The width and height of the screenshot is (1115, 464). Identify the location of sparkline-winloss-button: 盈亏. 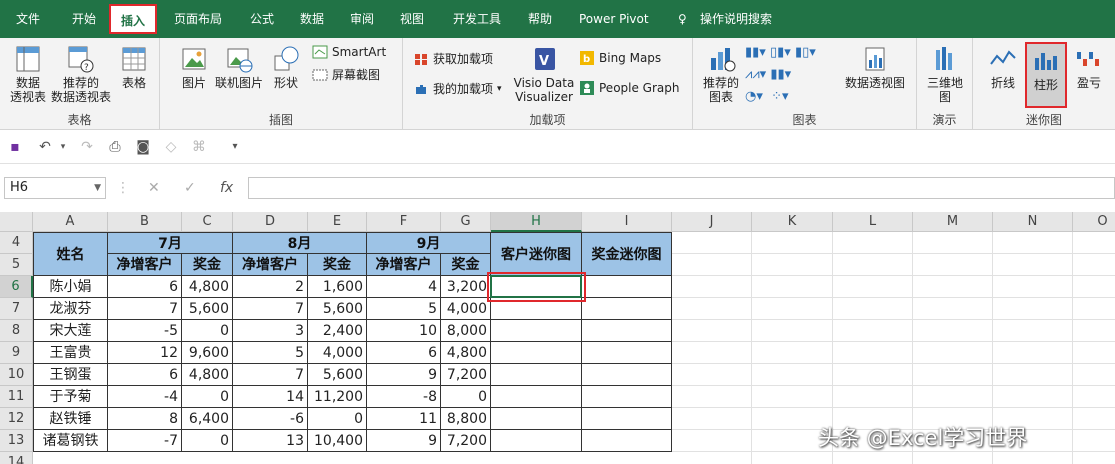
(1089, 67).